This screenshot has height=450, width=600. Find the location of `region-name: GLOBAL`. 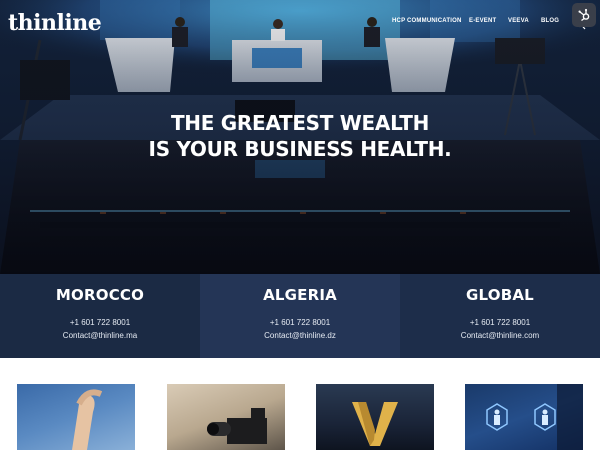

region-name: GLOBAL is located at coordinates (500, 295).